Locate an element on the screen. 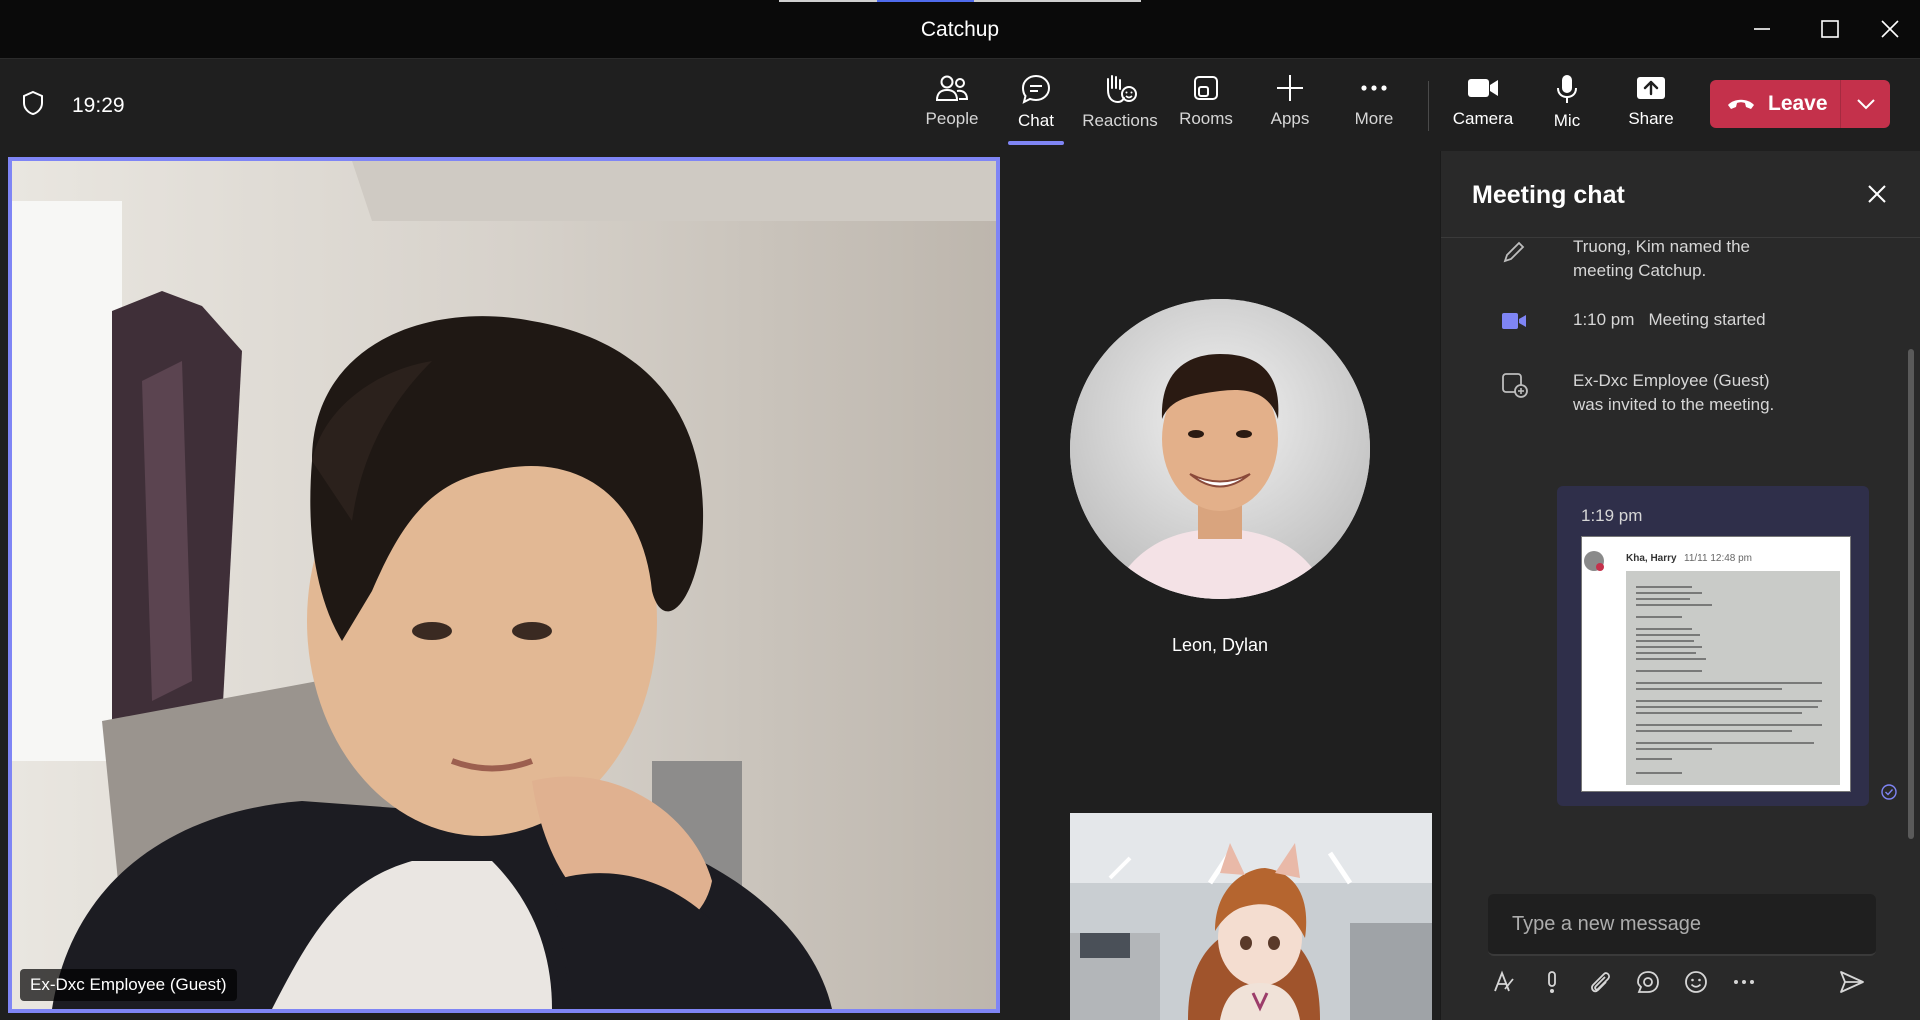 Image resolution: width=1920 pixels, height=1020 pixels. calendar-add-icon is located at coordinates (1515, 385).